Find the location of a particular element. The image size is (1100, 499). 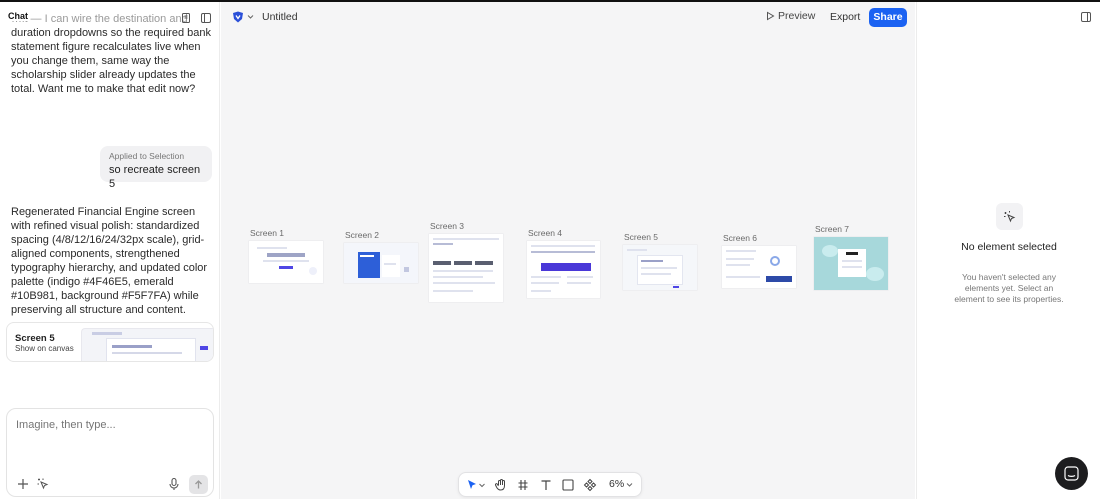

rectangle-tool-icon is located at coordinates (568, 485).